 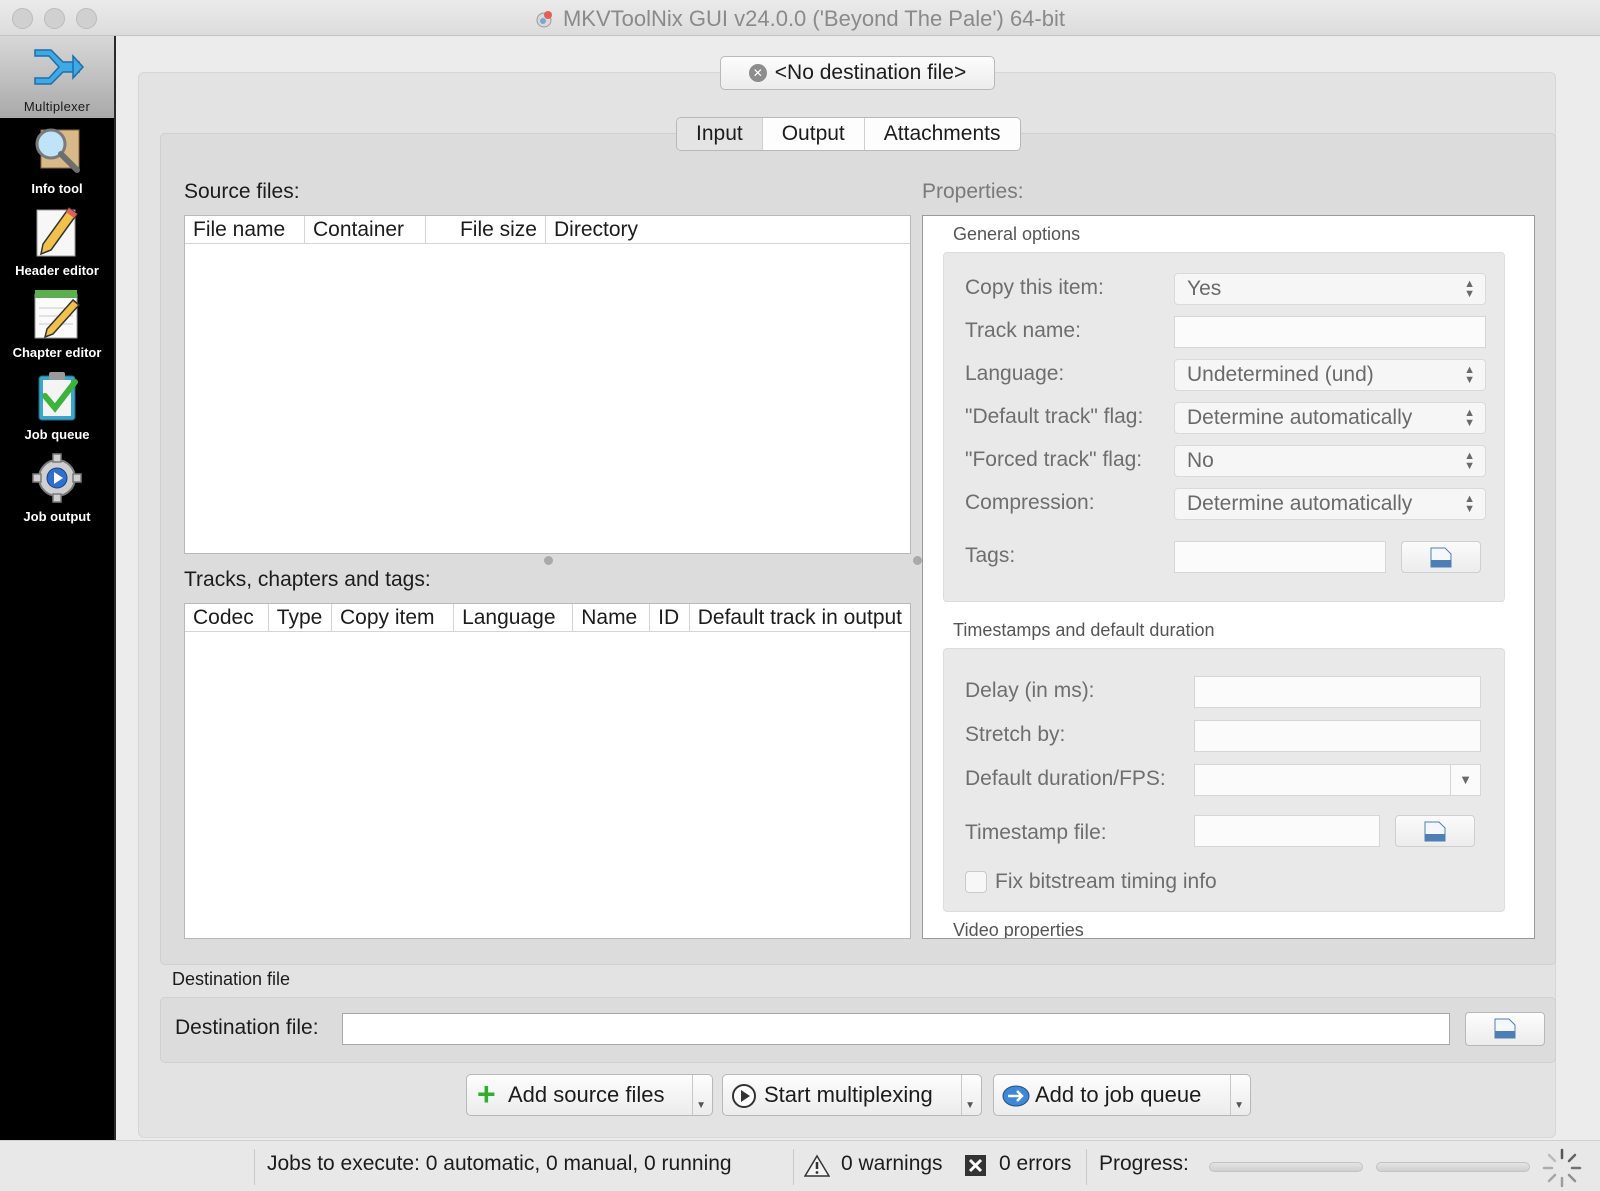 I want to click on sidebar-item-header-editor: Header editor, so click(x=57, y=241).